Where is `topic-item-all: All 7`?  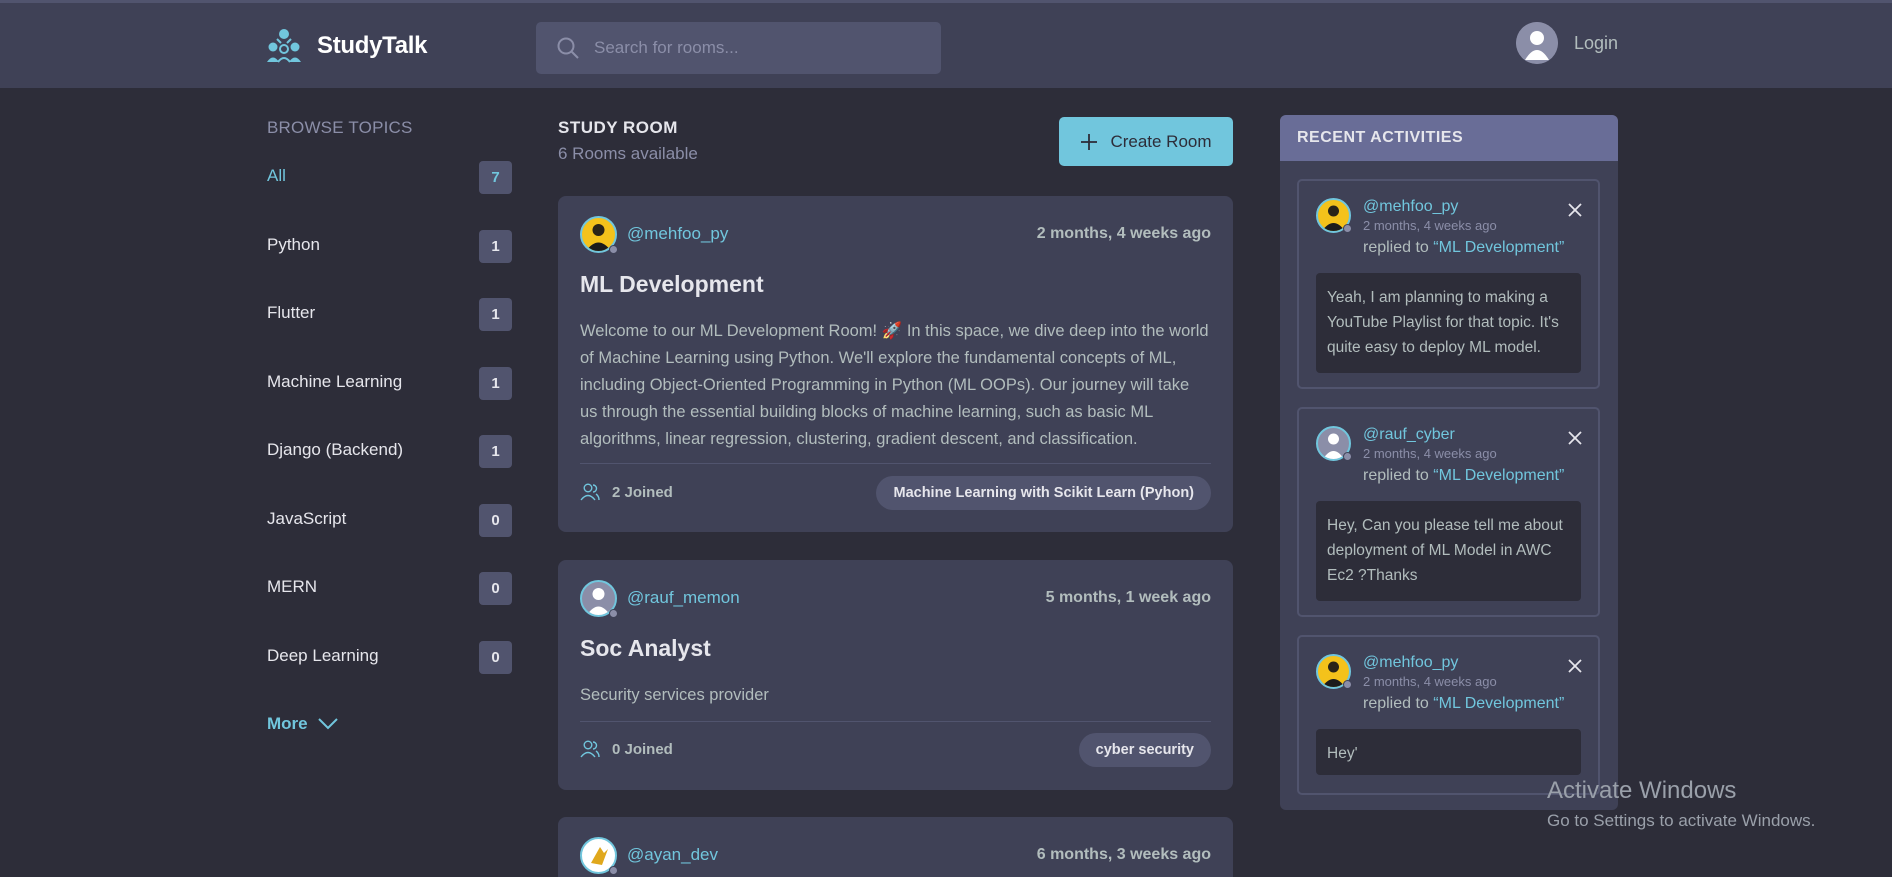 topic-item-all: All 7 is located at coordinates (389, 190).